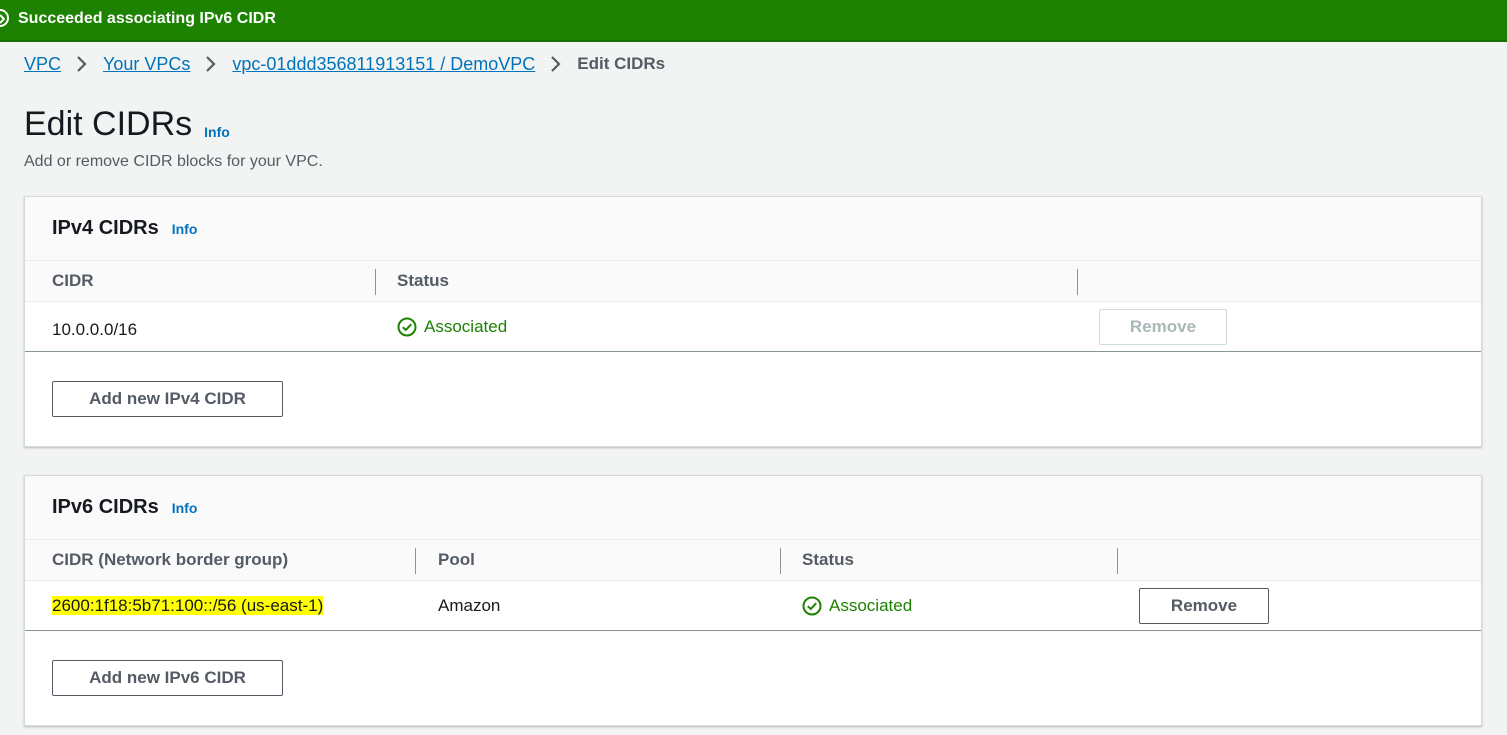 The image size is (1507, 735). What do you see at coordinates (146, 64) in the screenshot?
I see `breadcrumb-your-vpcs: Your VPCs` at bounding box center [146, 64].